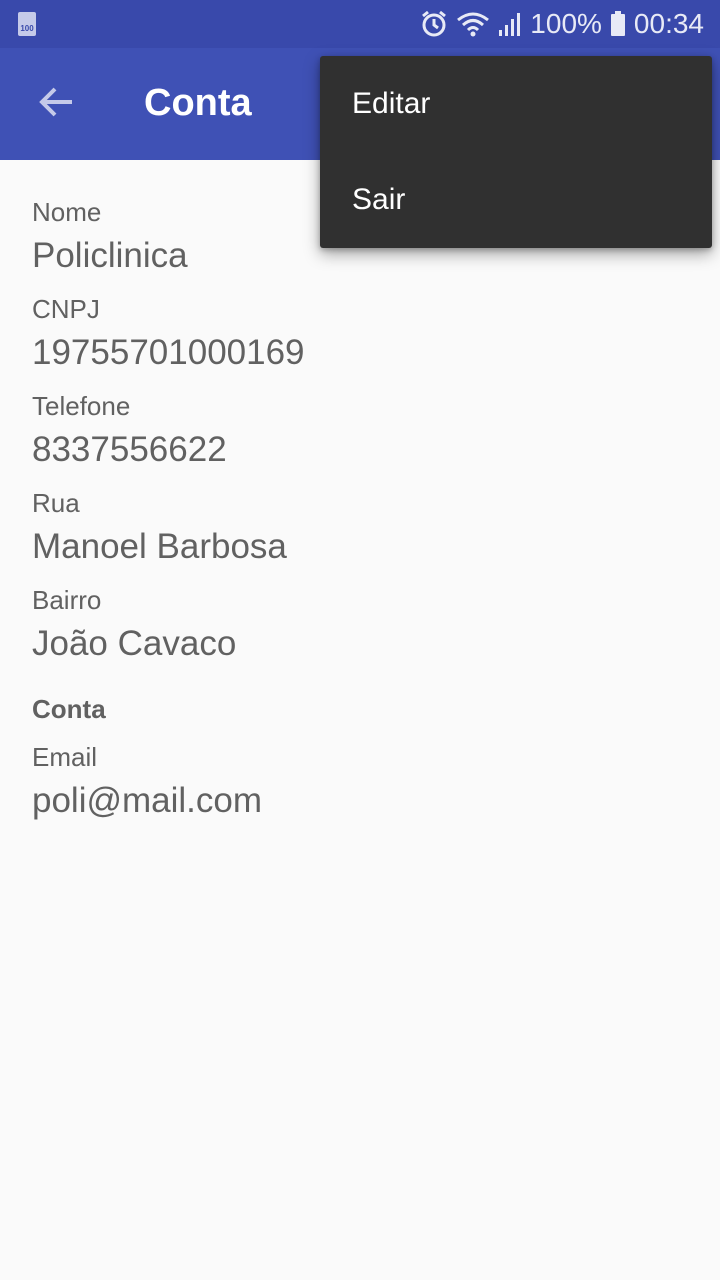 This screenshot has height=1280, width=720. What do you see at coordinates (668, 23) in the screenshot?
I see `clock: 00:34` at bounding box center [668, 23].